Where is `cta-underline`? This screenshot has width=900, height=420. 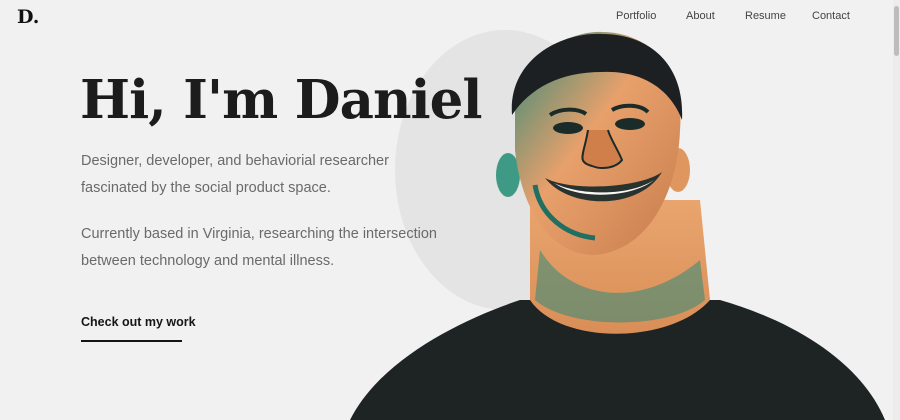 cta-underline is located at coordinates (131, 341).